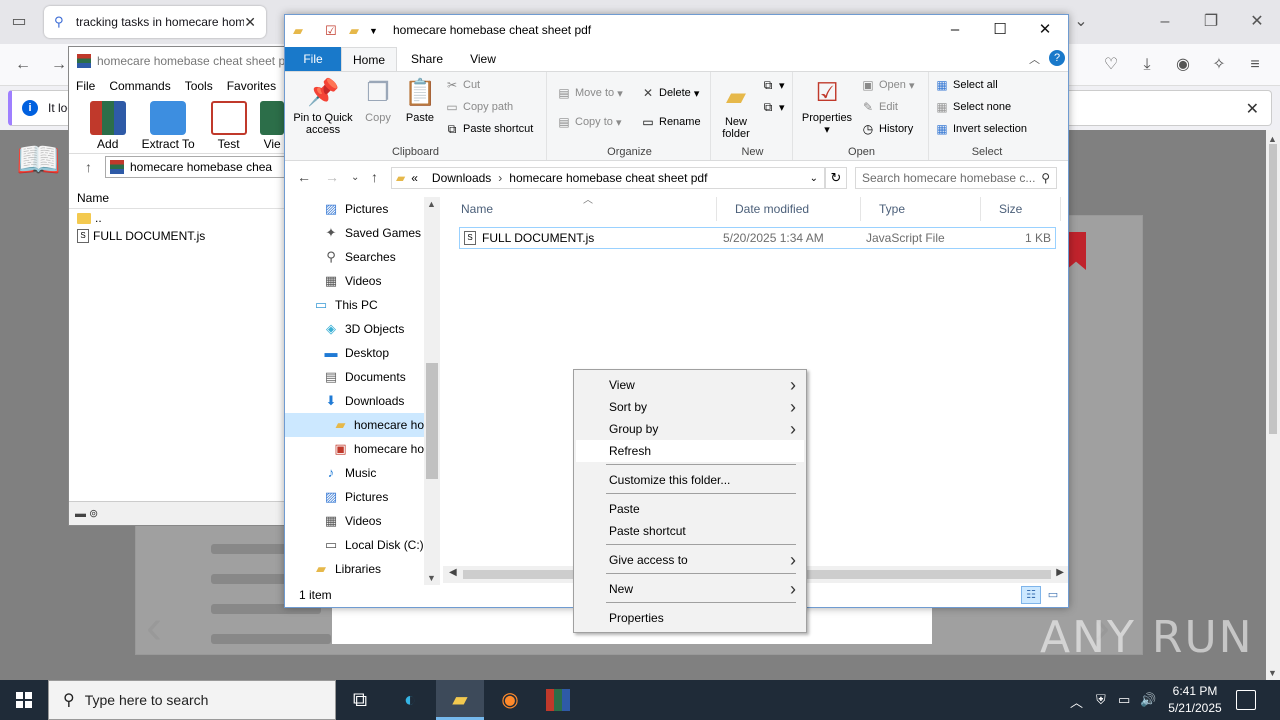  I want to click on nav-item: ♪ Music, so click(354, 473).